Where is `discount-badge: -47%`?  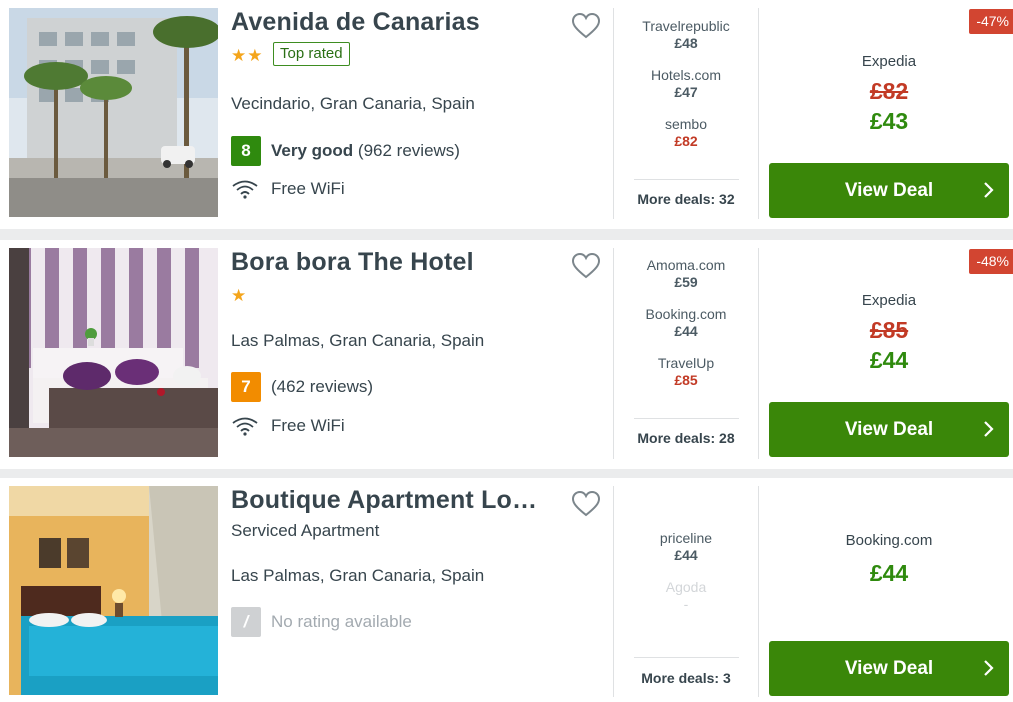
discount-badge: -47% is located at coordinates (991, 21).